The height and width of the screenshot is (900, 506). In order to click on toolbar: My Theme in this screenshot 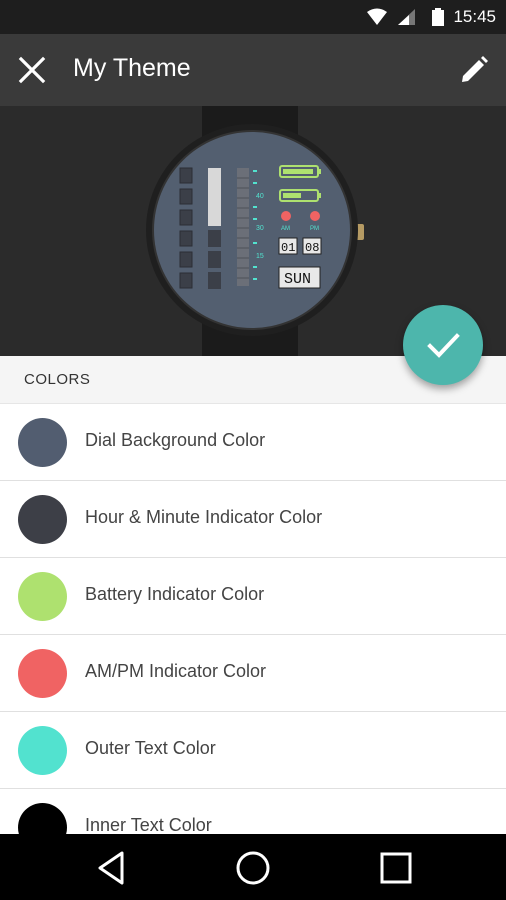, I will do `click(253, 70)`.